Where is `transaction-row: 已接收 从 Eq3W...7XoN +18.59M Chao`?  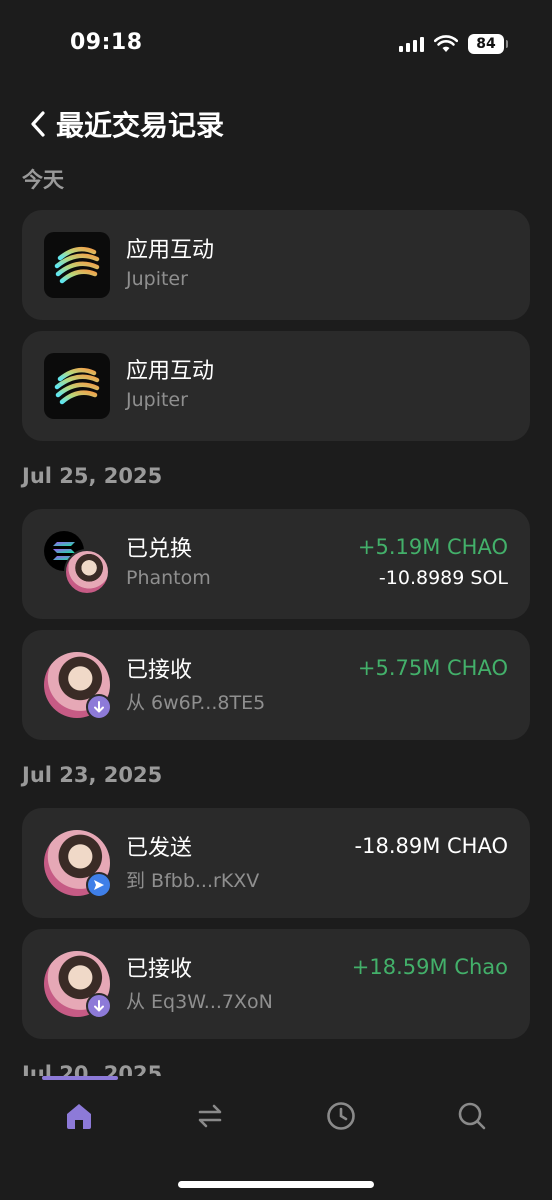 transaction-row: 已接收 从 Eq3W...7XoN +18.59M Chao is located at coordinates (276, 984).